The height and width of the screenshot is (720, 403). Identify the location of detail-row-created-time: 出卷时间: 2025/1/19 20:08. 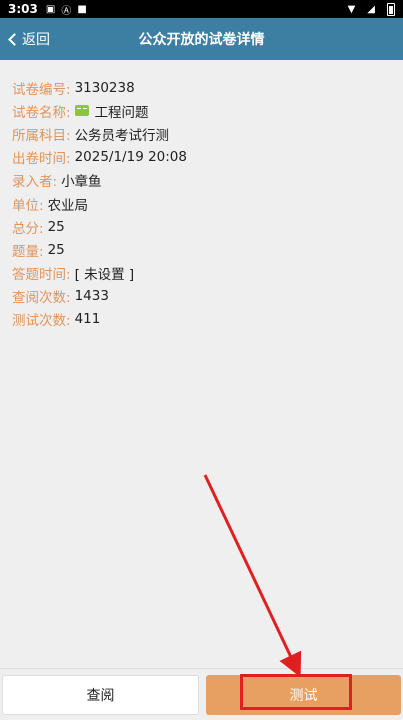
(202, 157).